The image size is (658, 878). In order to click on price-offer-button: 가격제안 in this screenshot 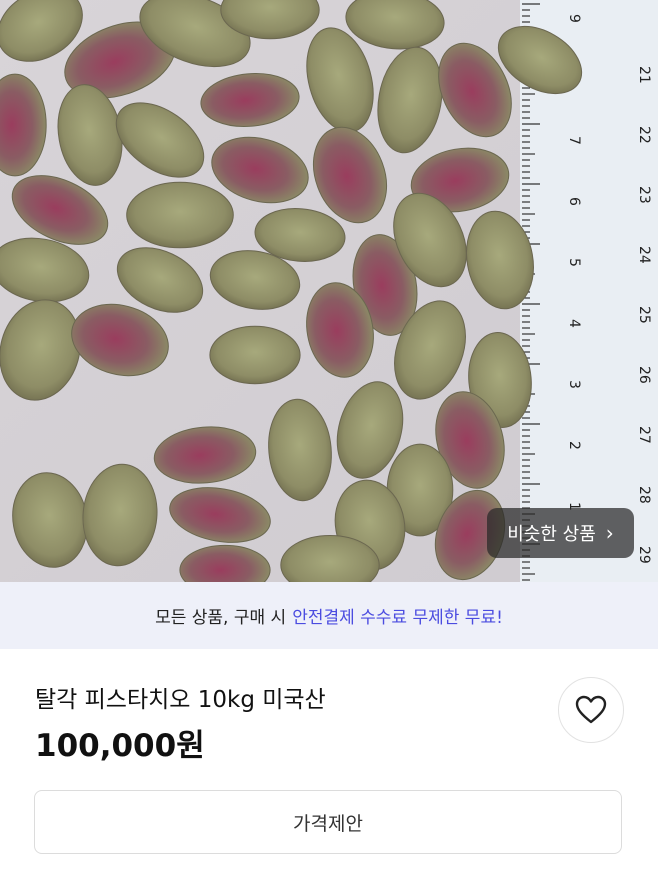, I will do `click(328, 822)`.